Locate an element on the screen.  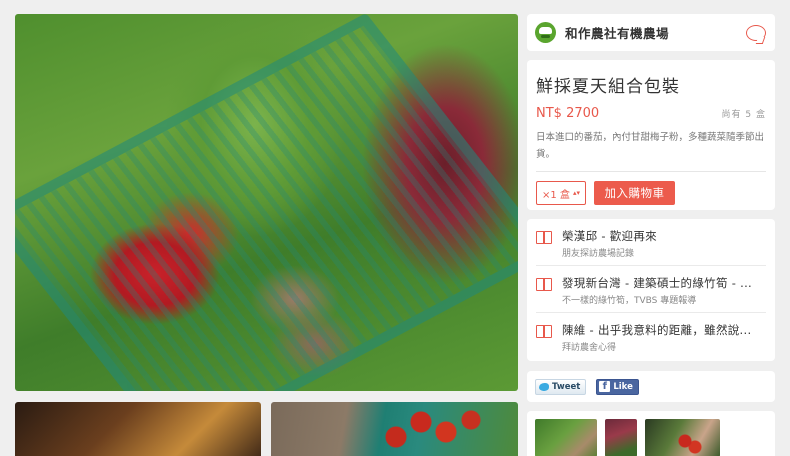
select-caret-icon: ▴▾ is located at coordinates (576, 193).